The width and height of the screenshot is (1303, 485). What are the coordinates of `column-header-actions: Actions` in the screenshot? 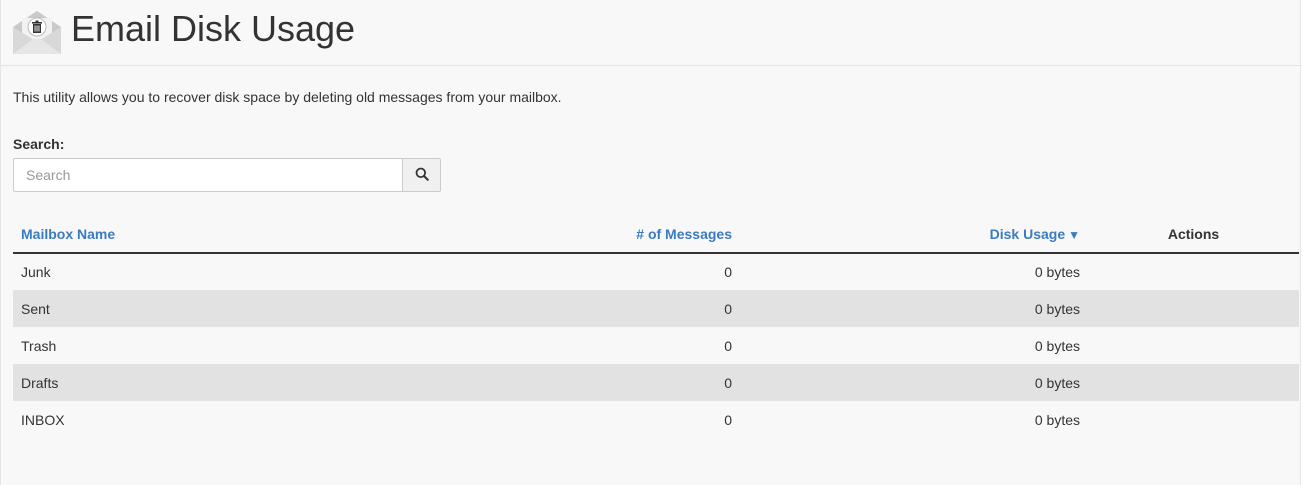 It's located at (1193, 235).